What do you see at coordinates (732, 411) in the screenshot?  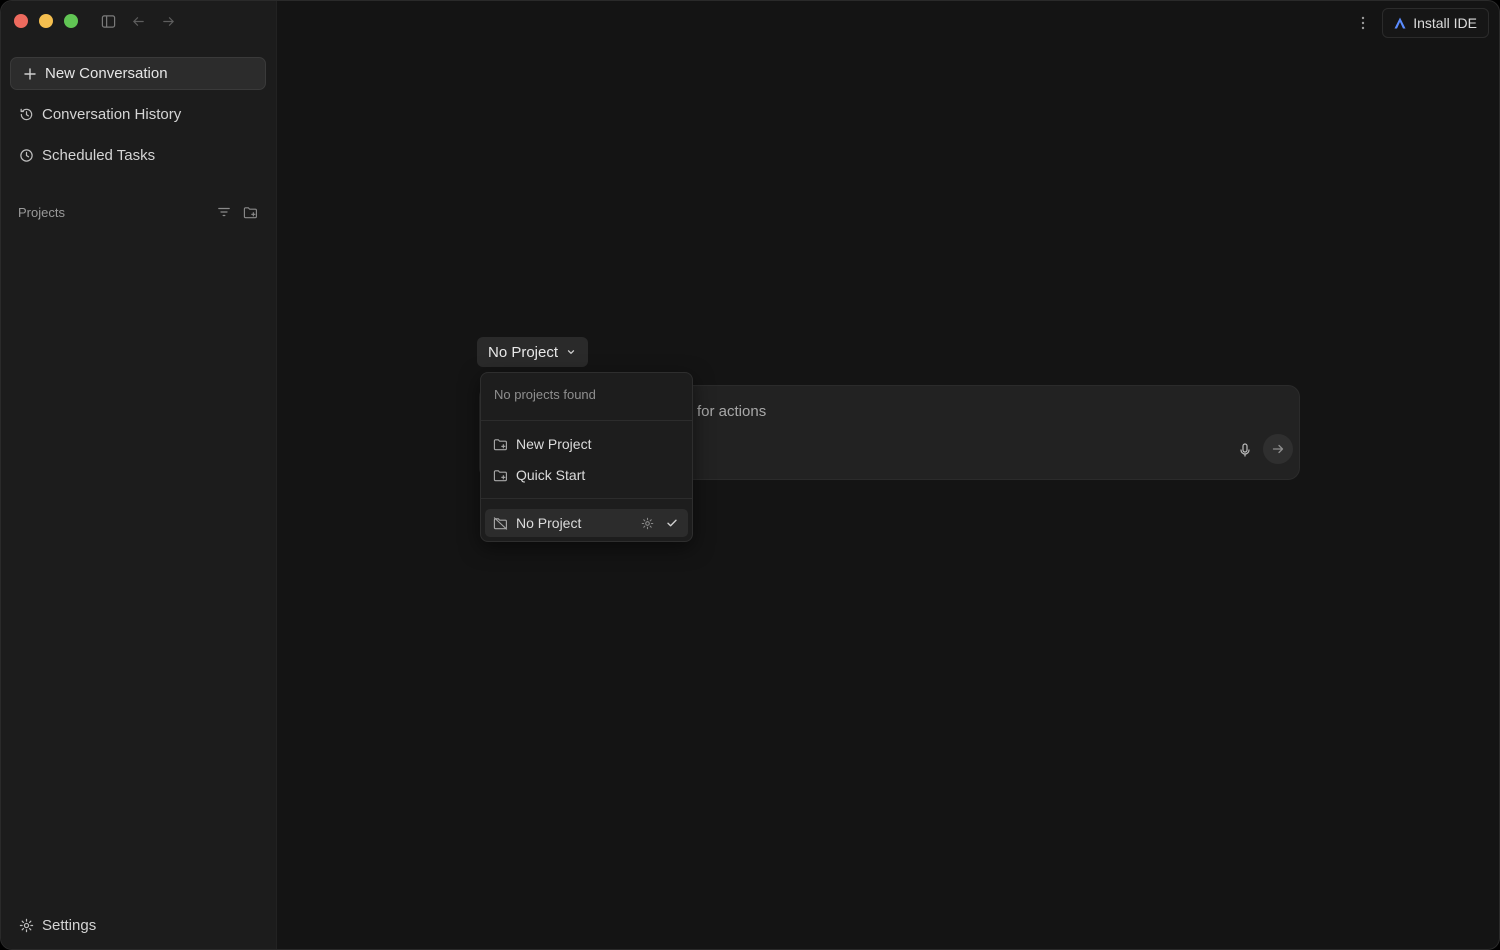 I see `composer-placeholder: for actions` at bounding box center [732, 411].